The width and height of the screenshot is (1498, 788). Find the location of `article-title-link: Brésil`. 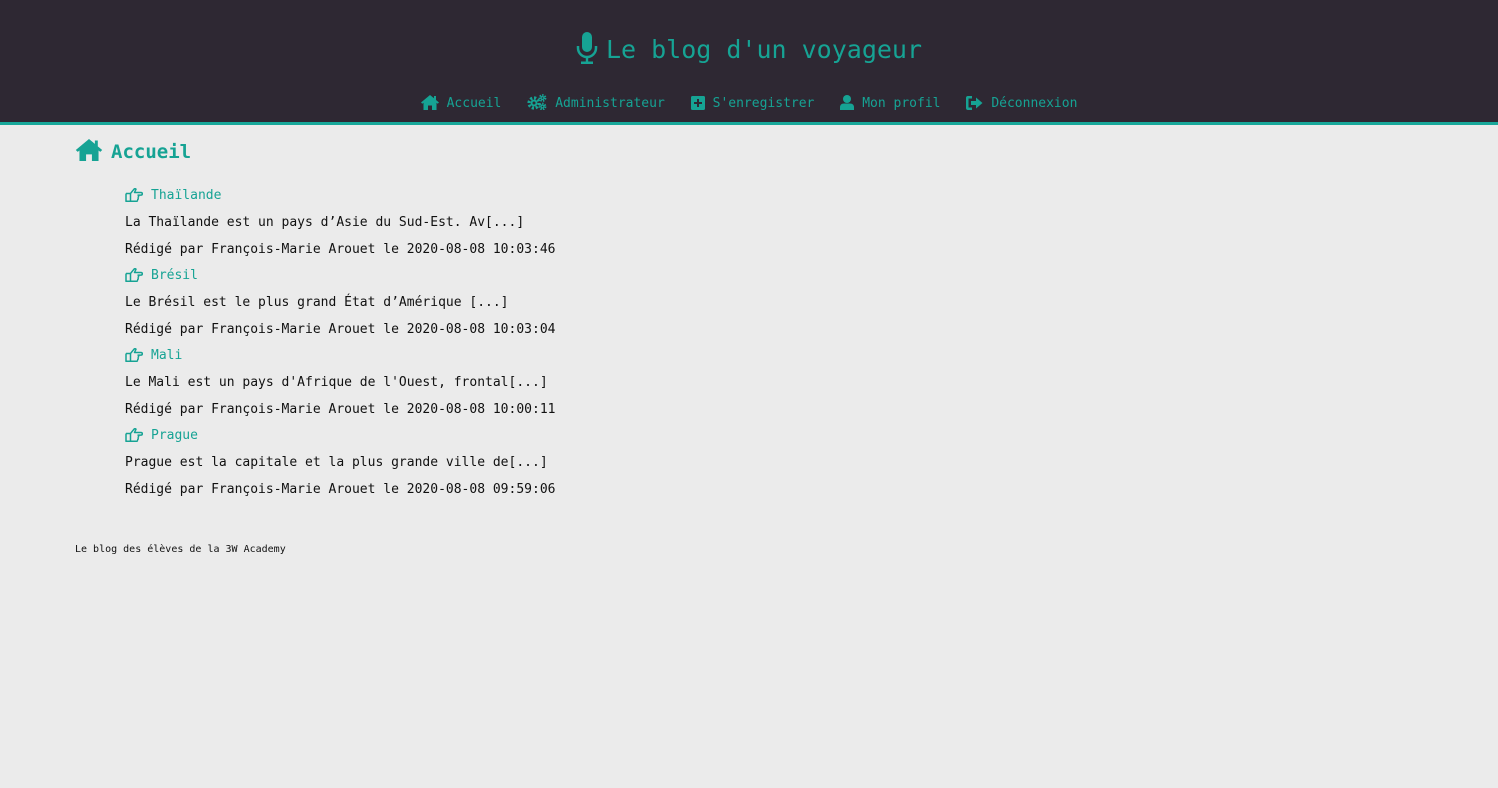

article-title-link: Brésil is located at coordinates (774, 275).